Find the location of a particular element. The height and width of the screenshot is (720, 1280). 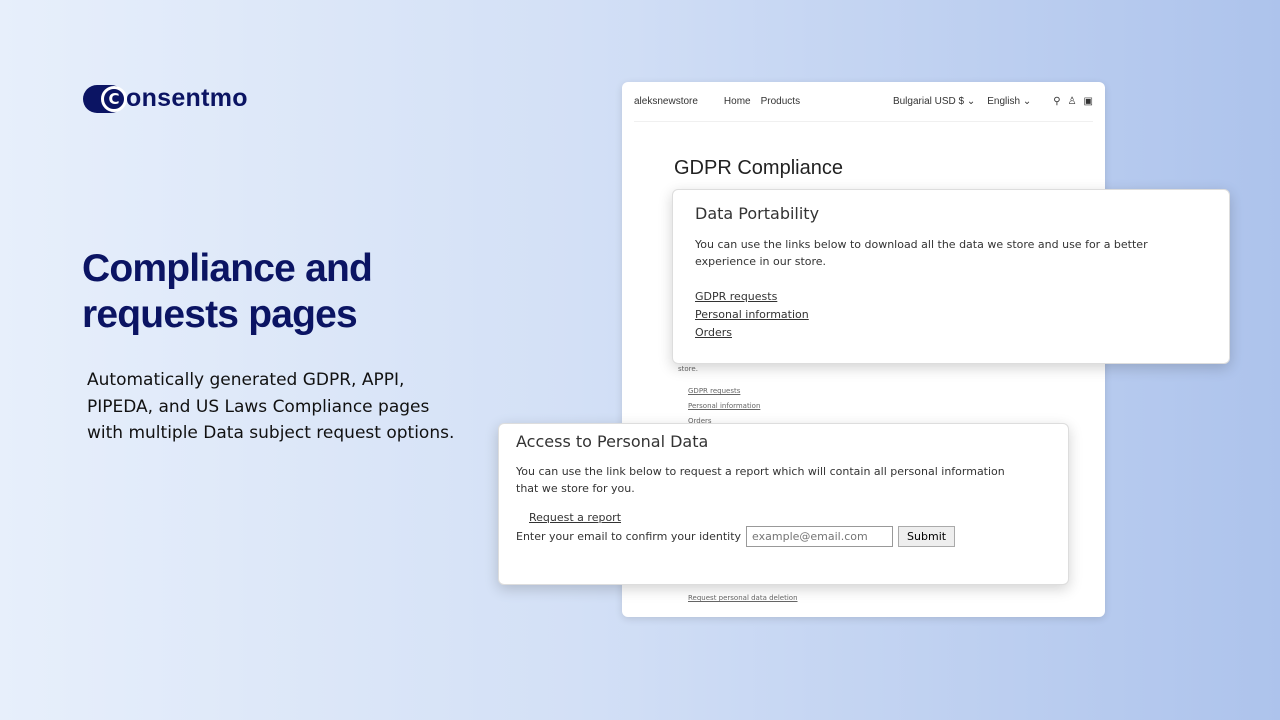

consentmo-logo: C onsentmo is located at coordinates (165, 98).